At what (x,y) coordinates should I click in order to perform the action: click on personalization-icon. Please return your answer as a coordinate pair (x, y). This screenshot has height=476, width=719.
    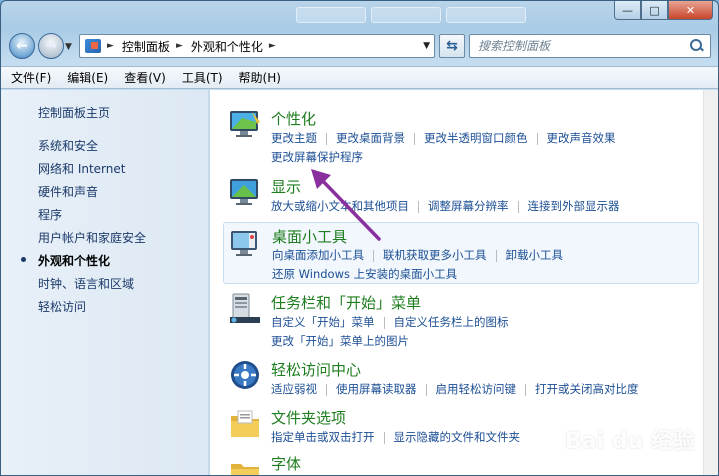
    Looking at the image, I should click on (246, 125).